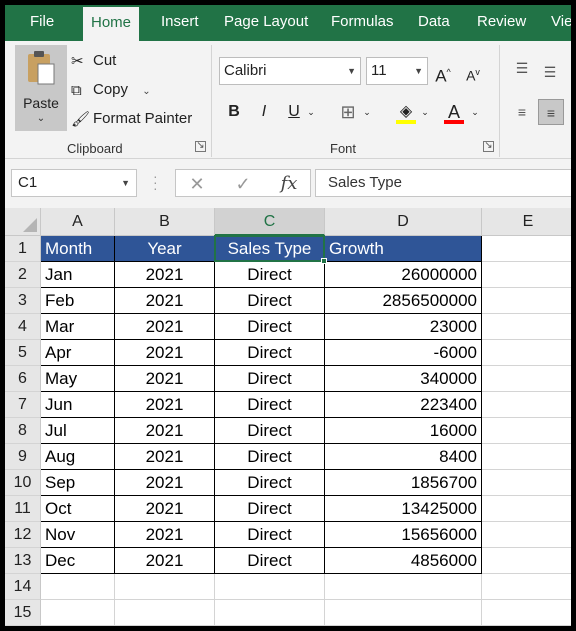 This screenshot has width=576, height=631. What do you see at coordinates (270, 275) in the screenshot?
I see `cell-c2: Direct` at bounding box center [270, 275].